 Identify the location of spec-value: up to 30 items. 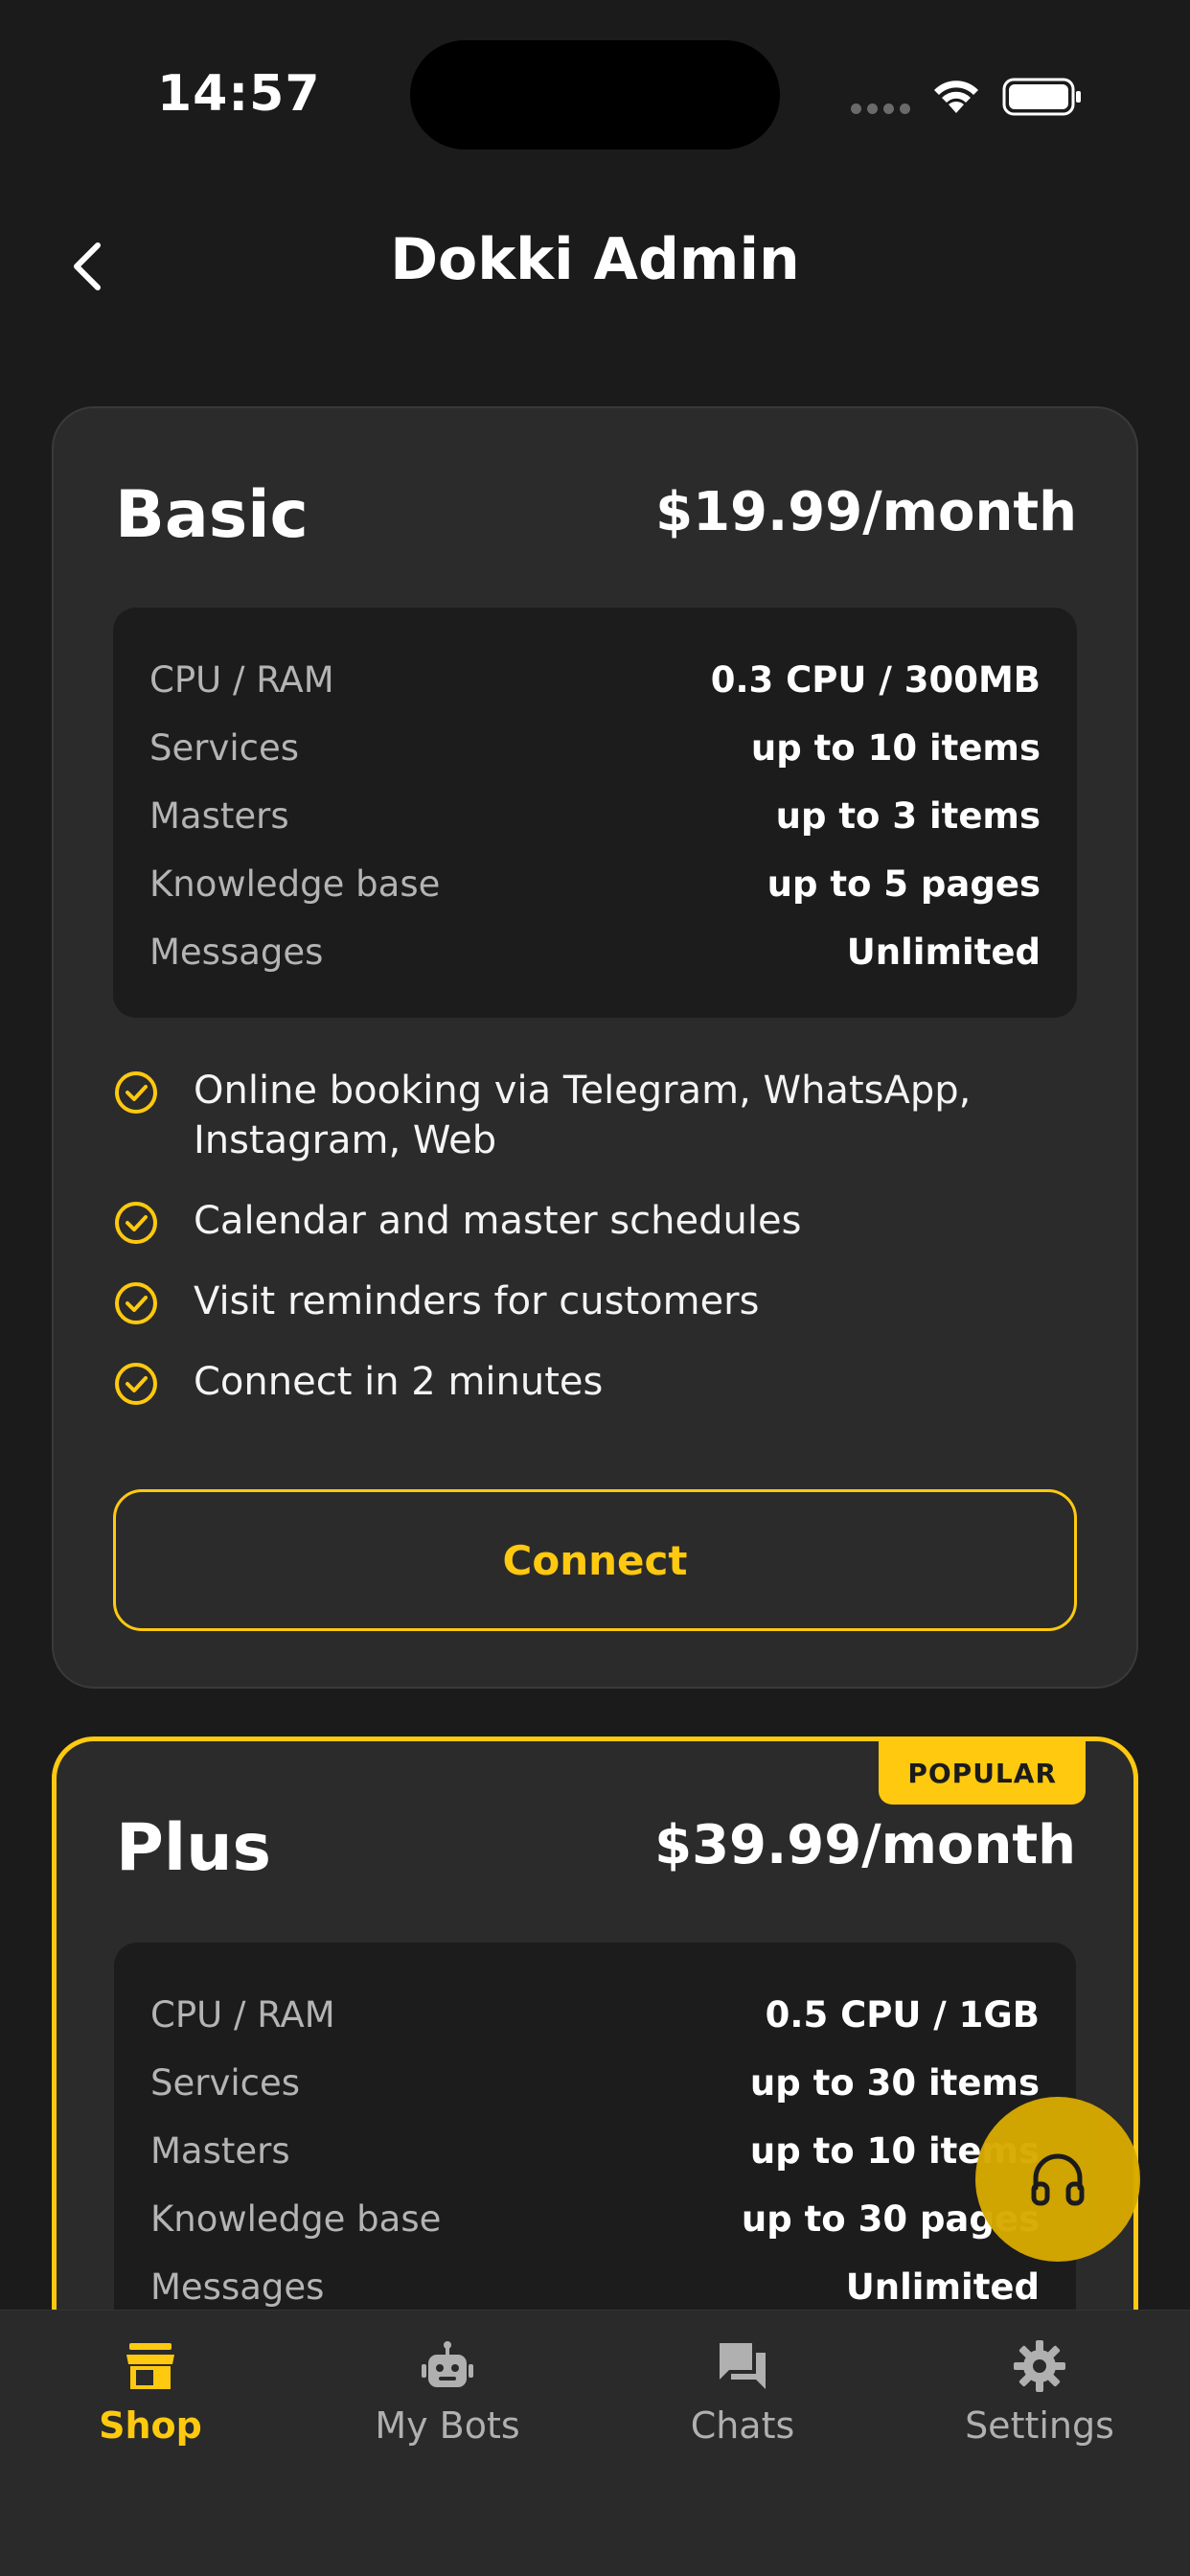
(895, 2083).